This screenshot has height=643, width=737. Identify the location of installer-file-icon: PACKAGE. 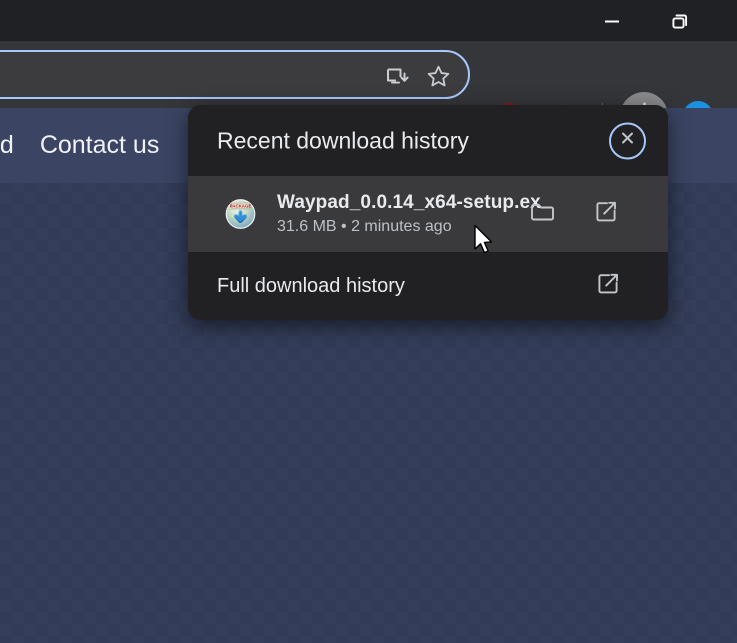
(240, 214).